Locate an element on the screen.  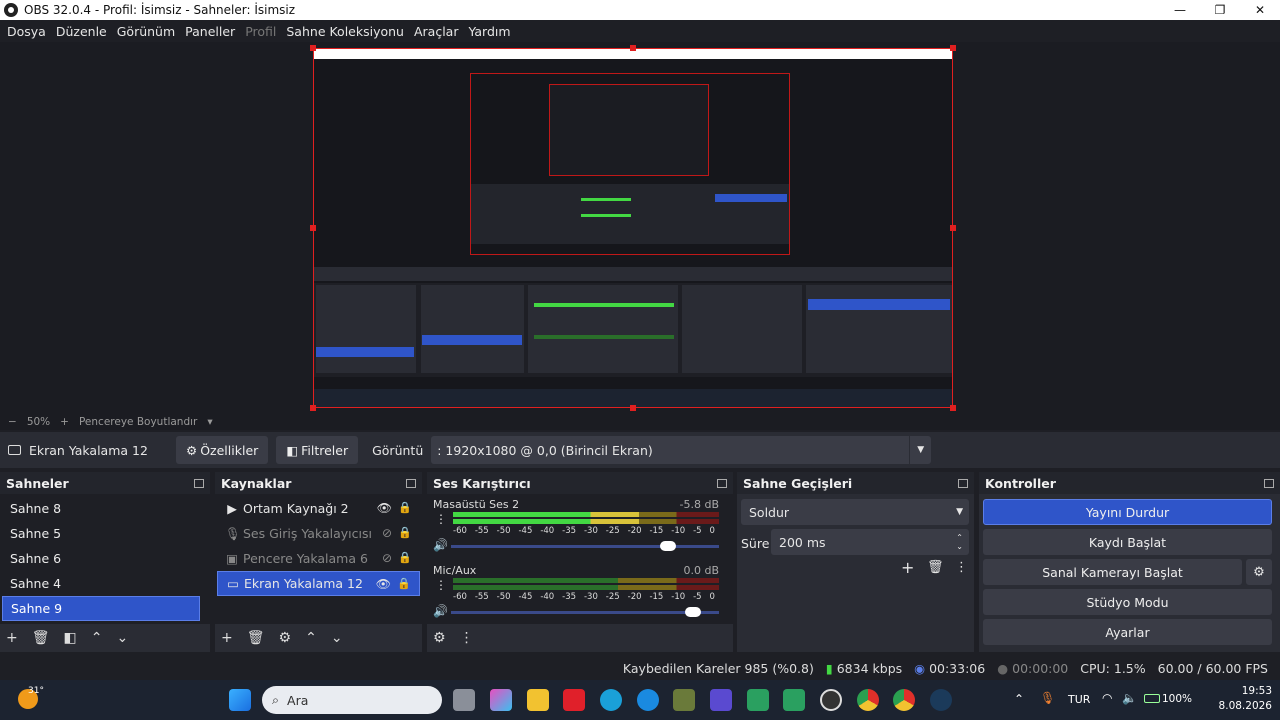
zoom-out-button: − is located at coordinates (12, 422).